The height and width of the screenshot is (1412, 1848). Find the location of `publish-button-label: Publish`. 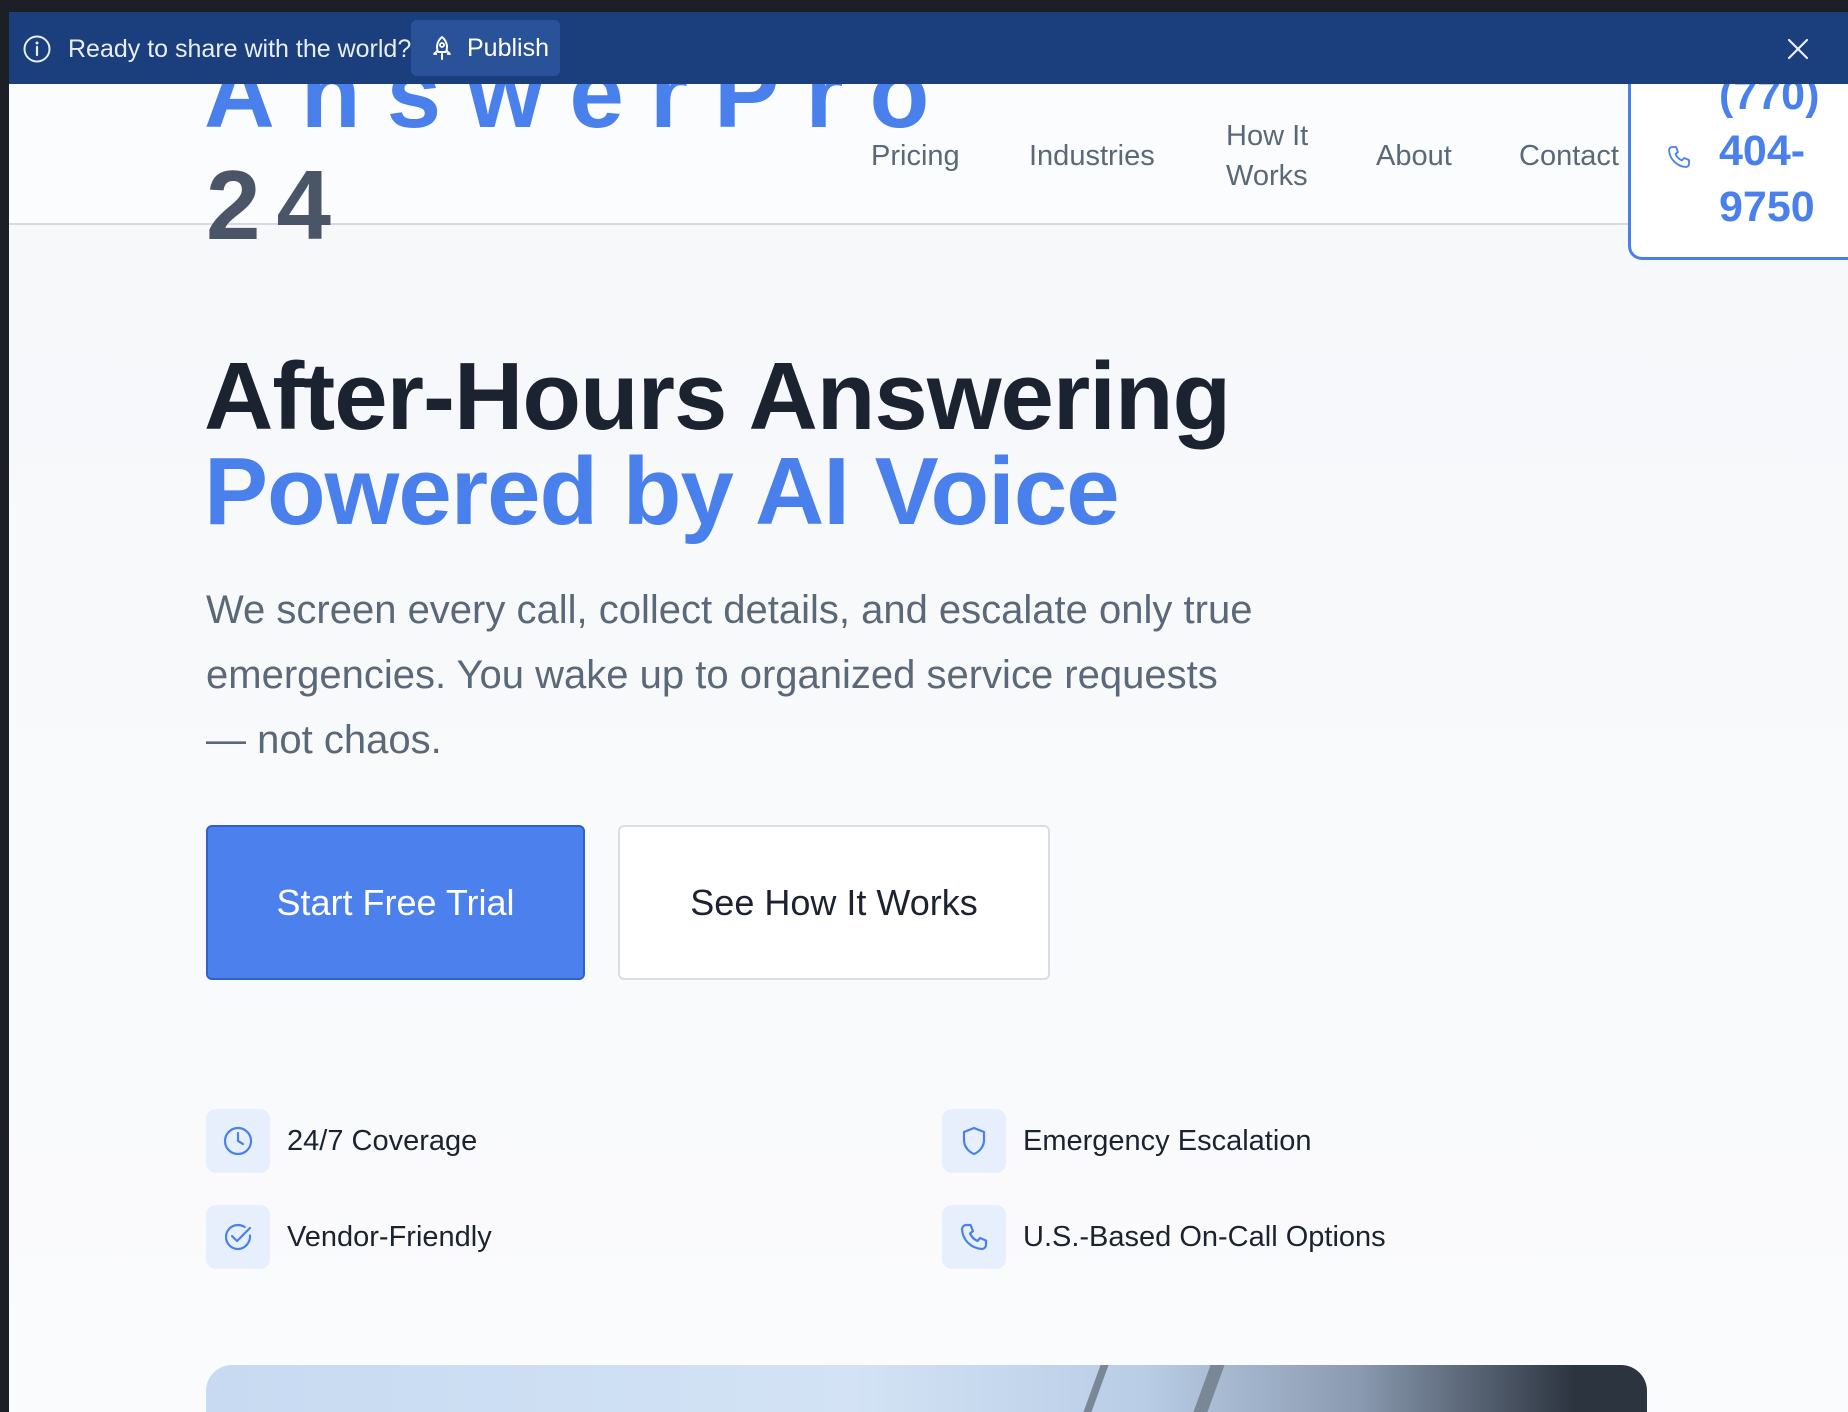

publish-button-label: Publish is located at coordinates (508, 47).